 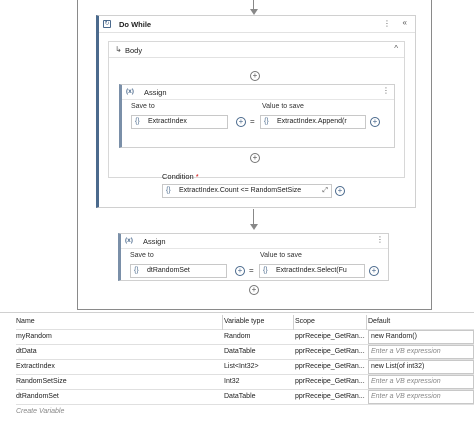 I want to click on body-title: Body, so click(x=134, y=50).